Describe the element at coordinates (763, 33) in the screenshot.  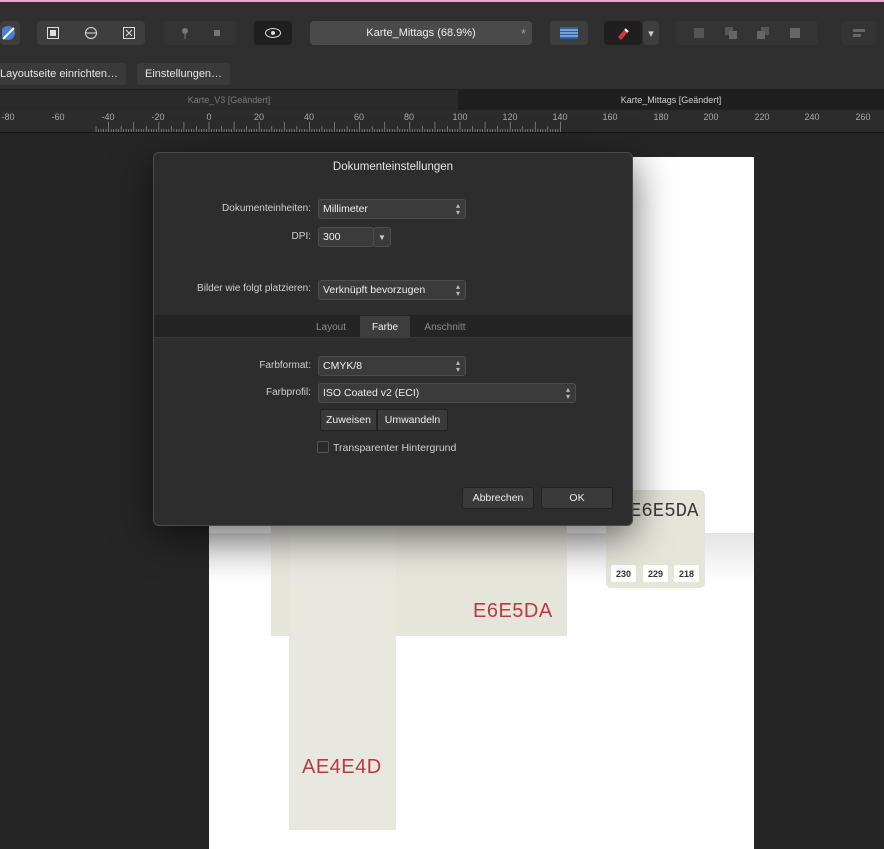
I see `move-forward-icon` at that location.